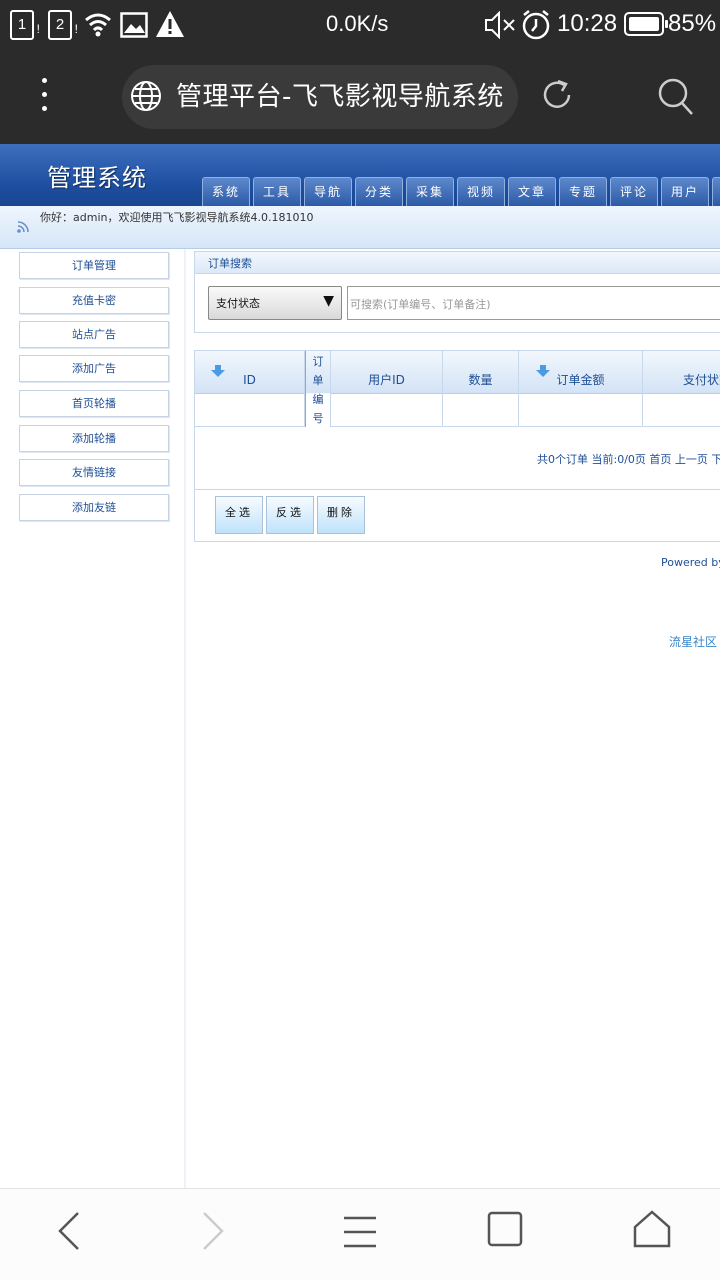 The width and height of the screenshot is (720, 1280). Describe the element at coordinates (226, 191) in the screenshot. I see `nav-tab-system: 系统` at that location.